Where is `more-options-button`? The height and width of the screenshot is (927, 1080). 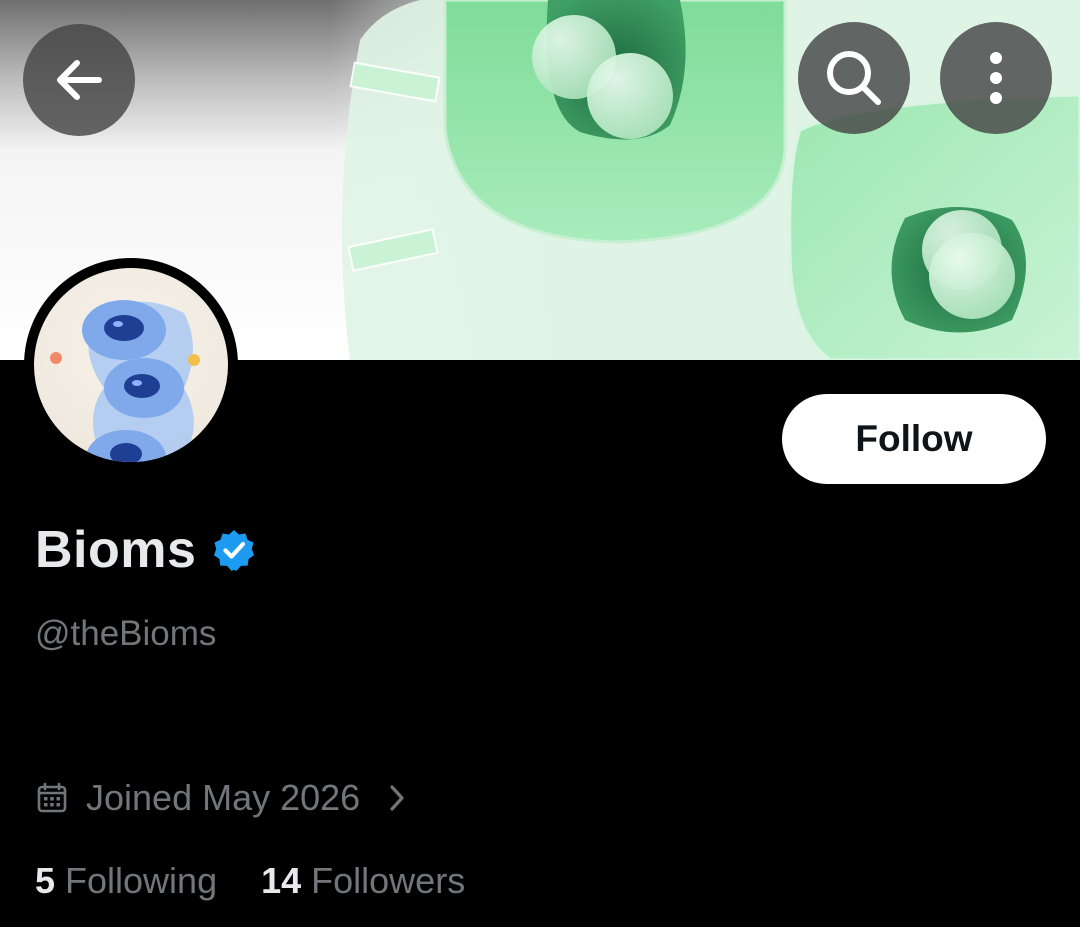 more-options-button is located at coordinates (996, 78).